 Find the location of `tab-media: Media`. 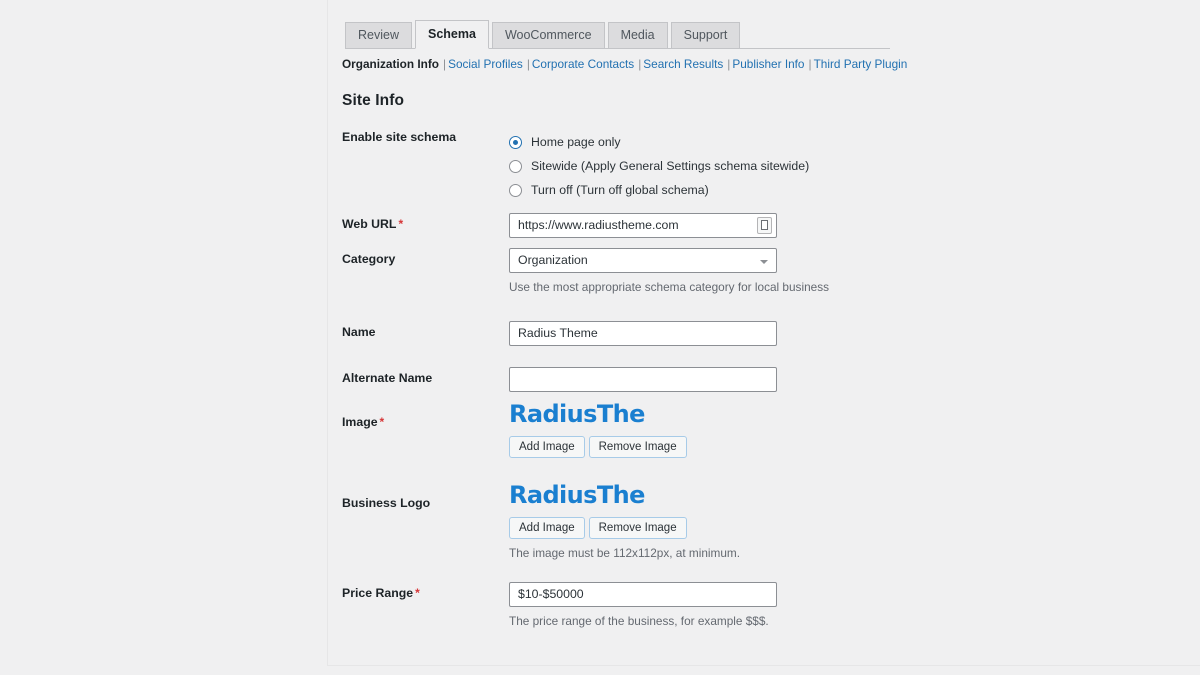

tab-media: Media is located at coordinates (637, 35).